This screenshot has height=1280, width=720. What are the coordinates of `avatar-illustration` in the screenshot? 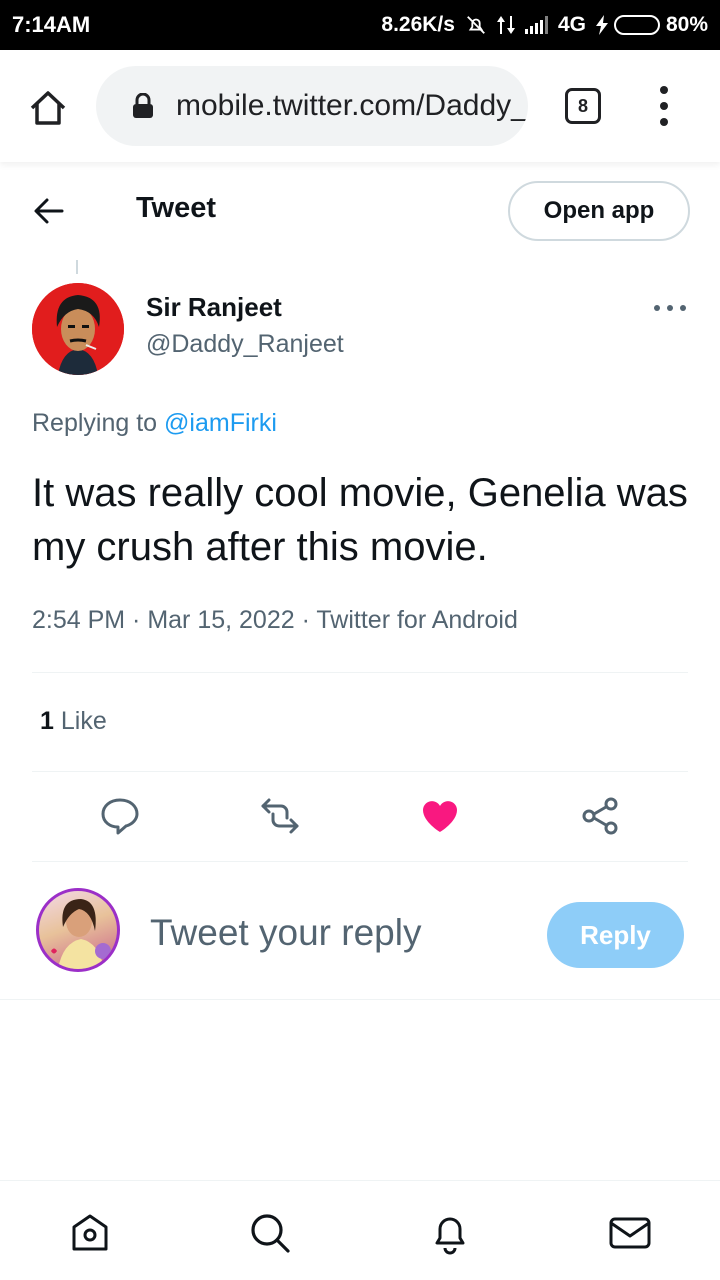 It's located at (78, 329).